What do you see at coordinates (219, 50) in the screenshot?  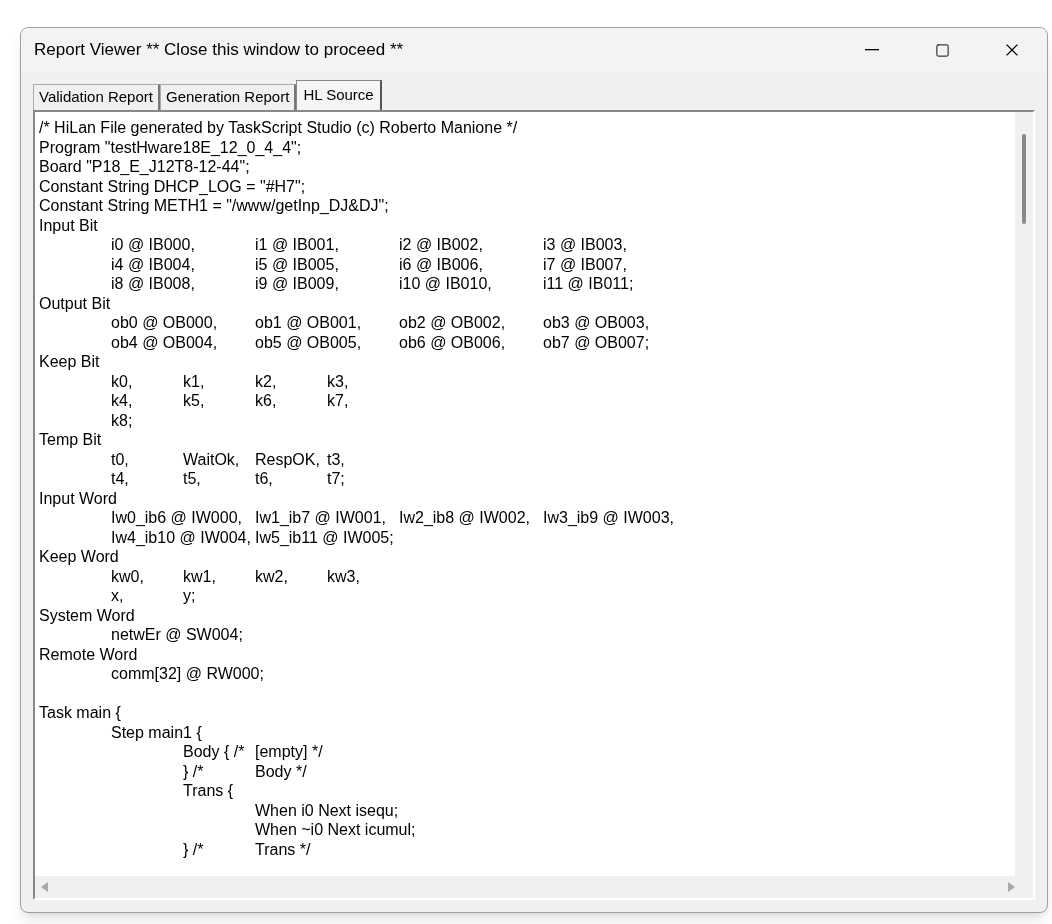 I see `window-title: Report Viewer ** Close this window to proceed **` at bounding box center [219, 50].